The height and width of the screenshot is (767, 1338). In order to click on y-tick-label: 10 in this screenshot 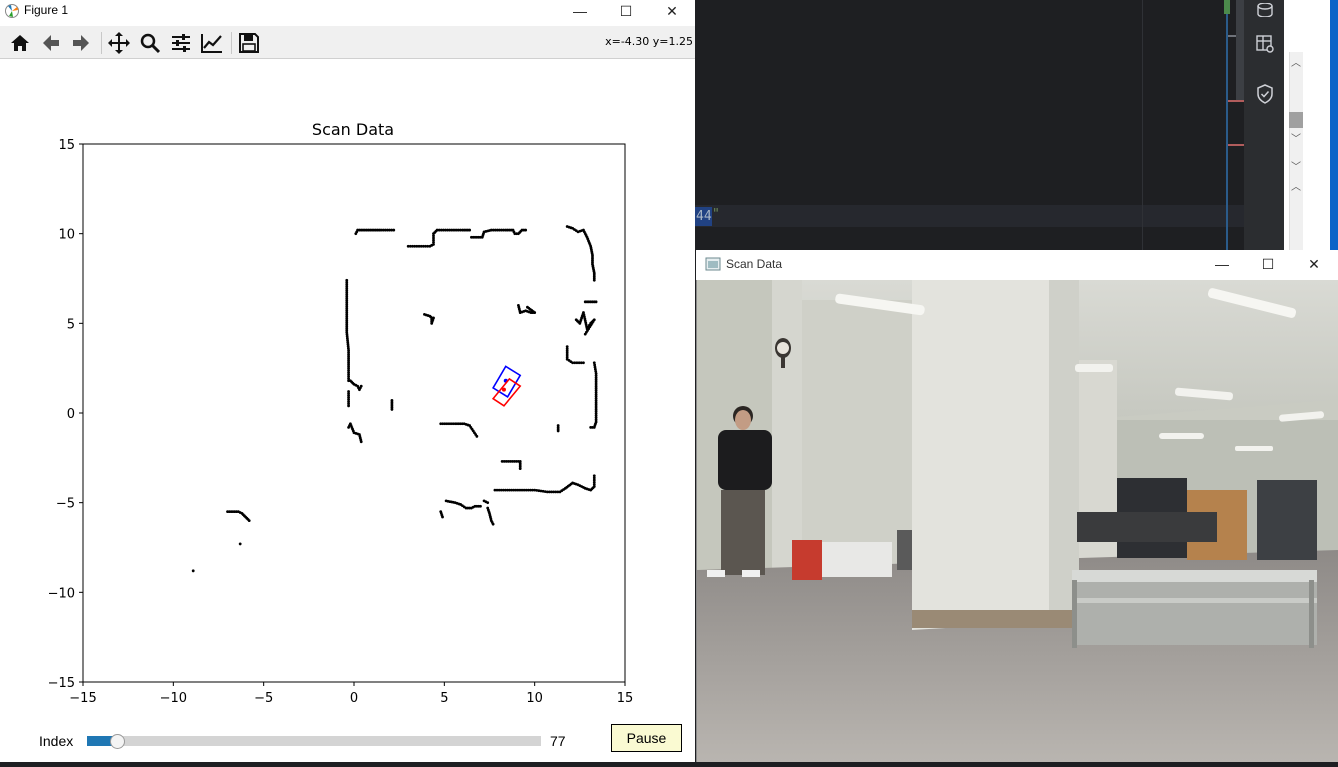, I will do `click(66, 235)`.